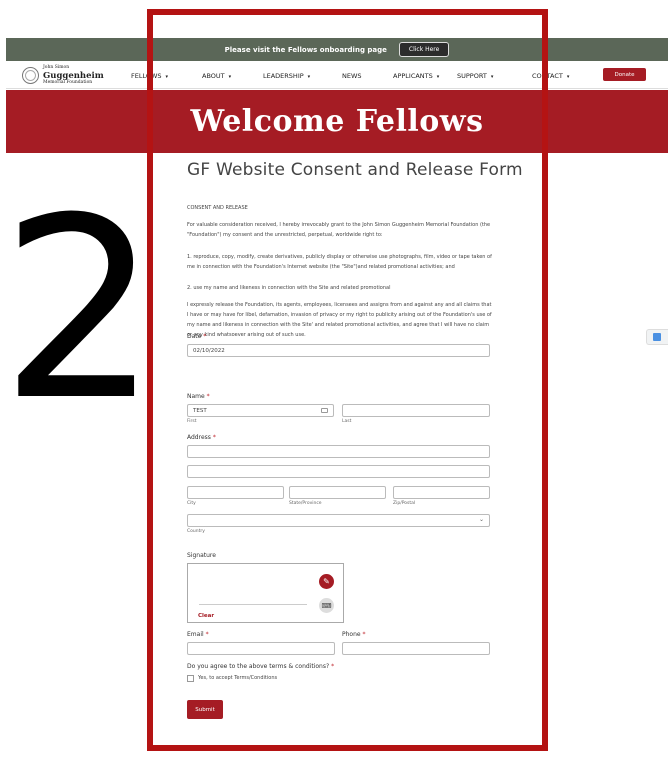  Describe the element at coordinates (206, 616) in the screenshot. I see `signature-clear-link: Clear` at that location.